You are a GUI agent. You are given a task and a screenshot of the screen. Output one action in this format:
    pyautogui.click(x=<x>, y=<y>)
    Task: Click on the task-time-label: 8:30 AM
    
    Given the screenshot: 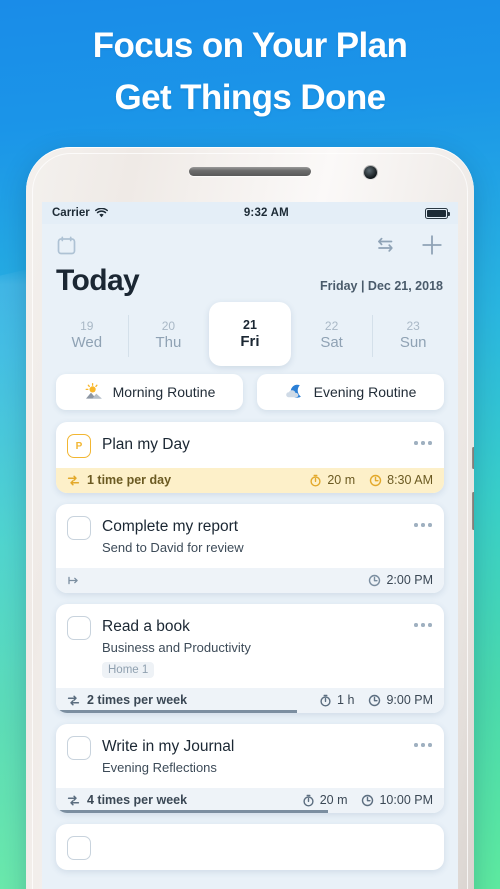 What is the action you would take?
    pyautogui.click(x=410, y=480)
    